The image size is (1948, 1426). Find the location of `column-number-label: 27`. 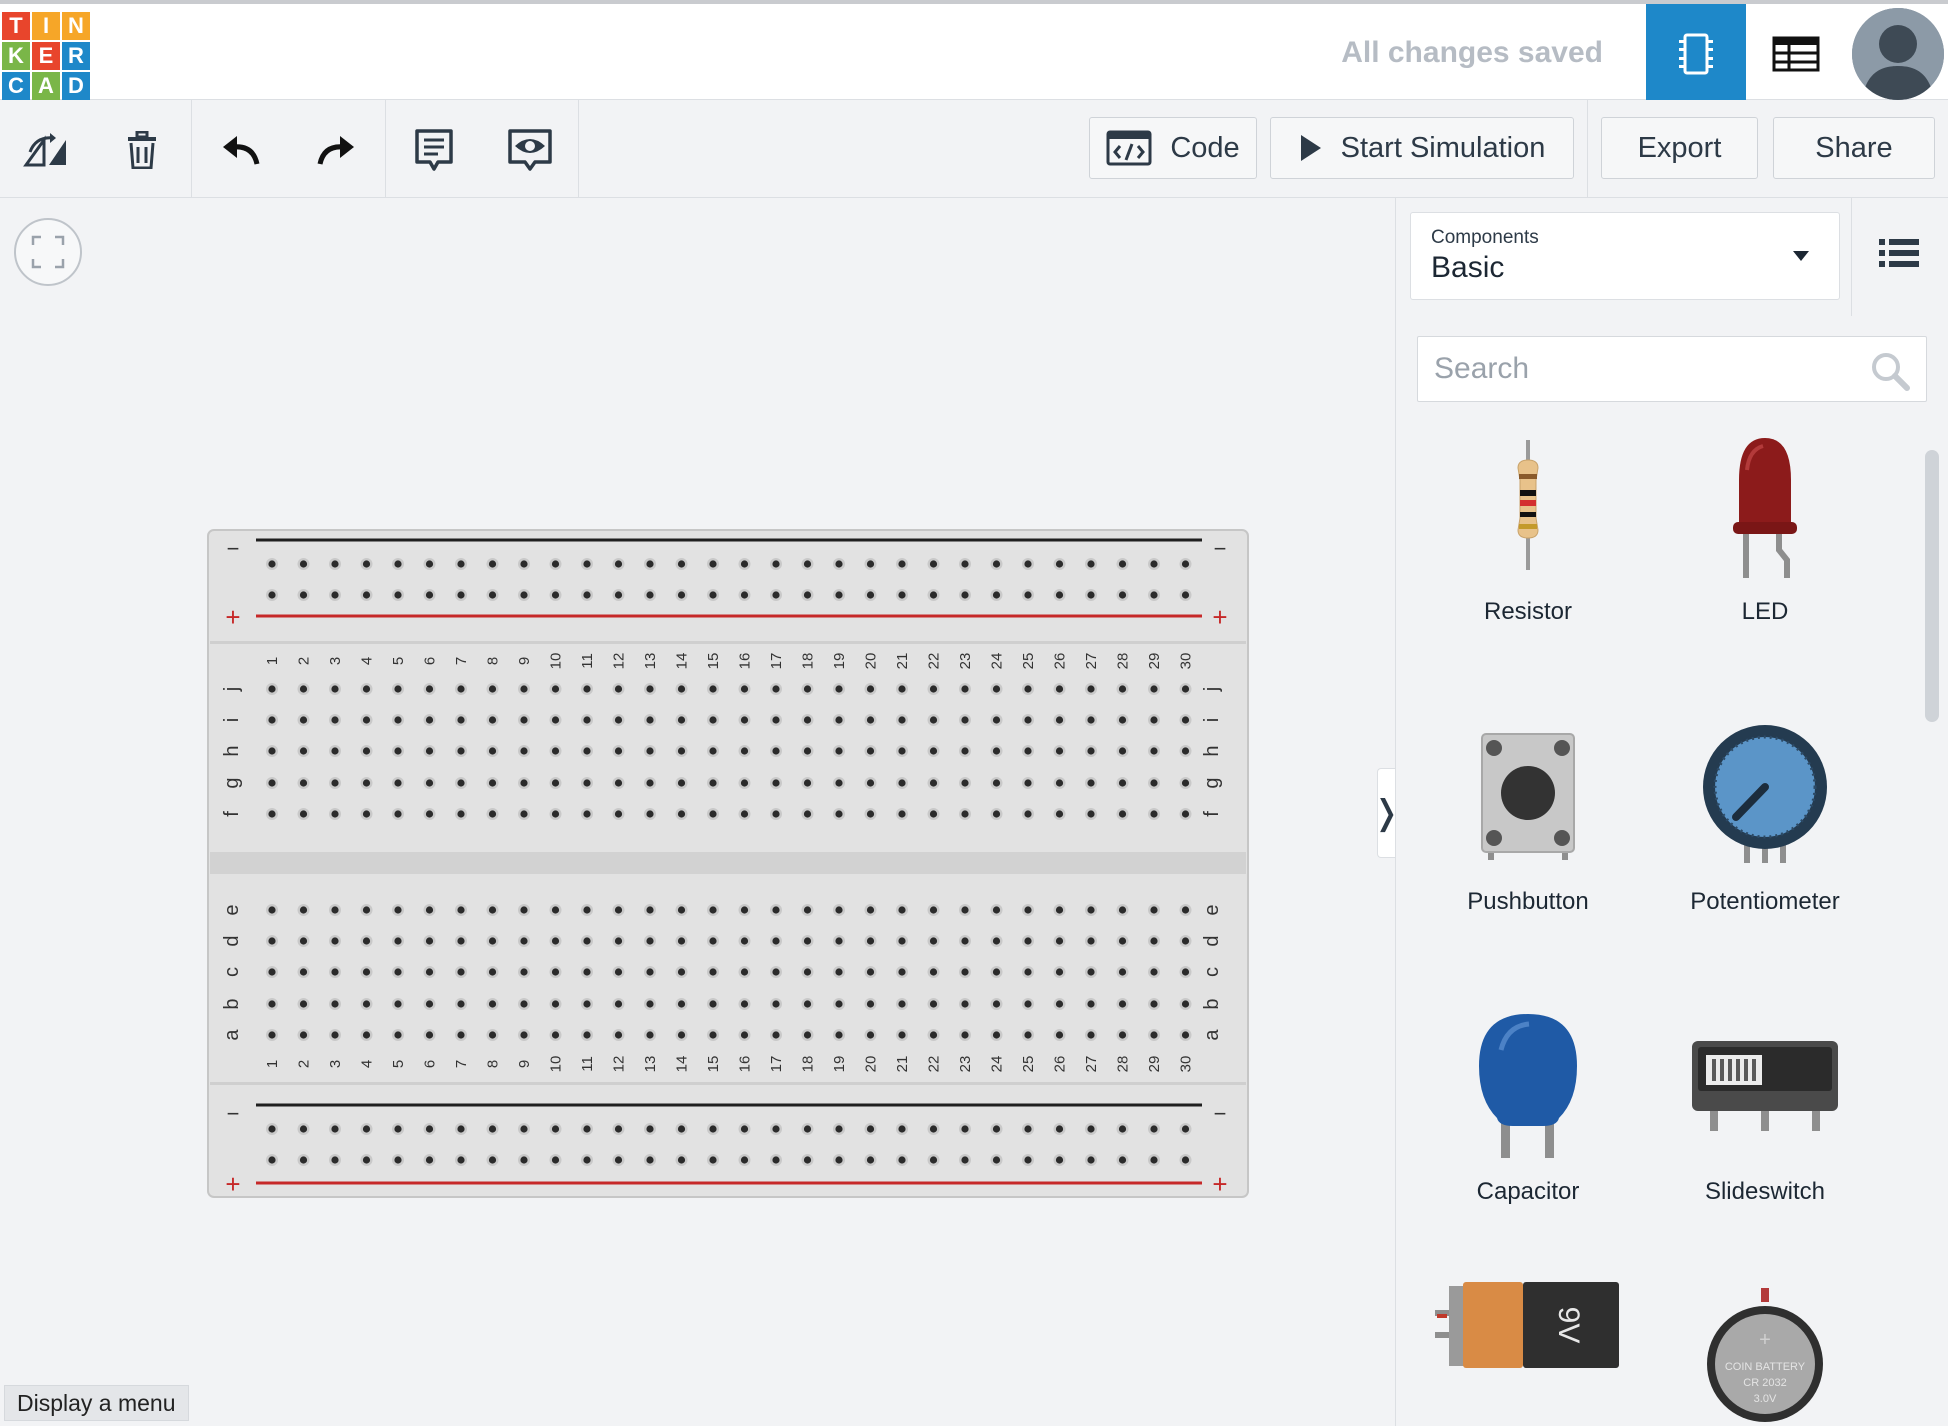

column-number-label: 27 is located at coordinates (1091, 1064).